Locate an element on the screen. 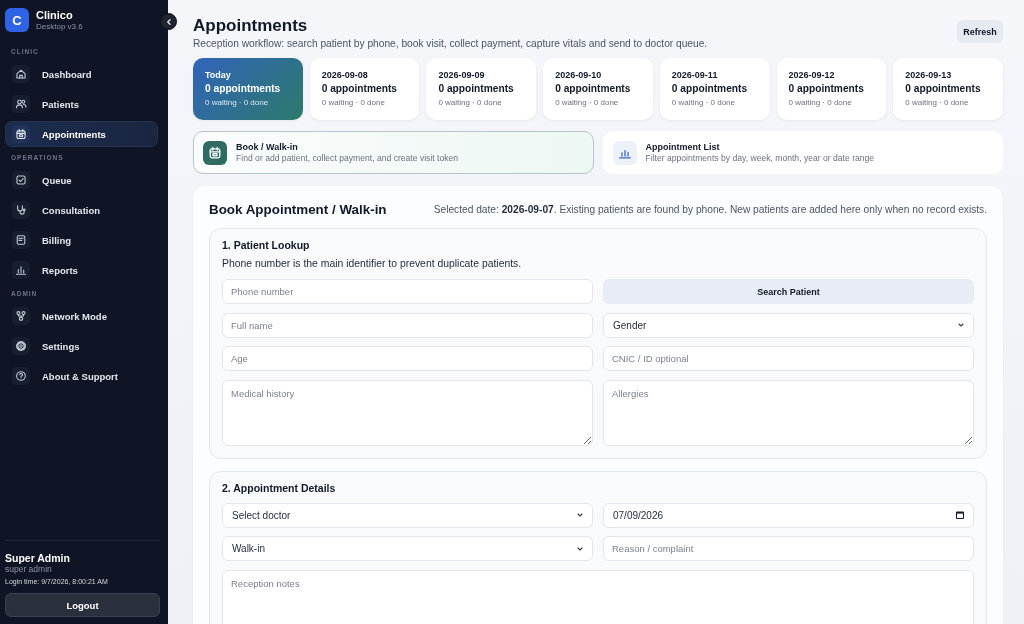 The height and width of the screenshot is (624, 1024). mode-title: Appointment List is located at coordinates (683, 147).